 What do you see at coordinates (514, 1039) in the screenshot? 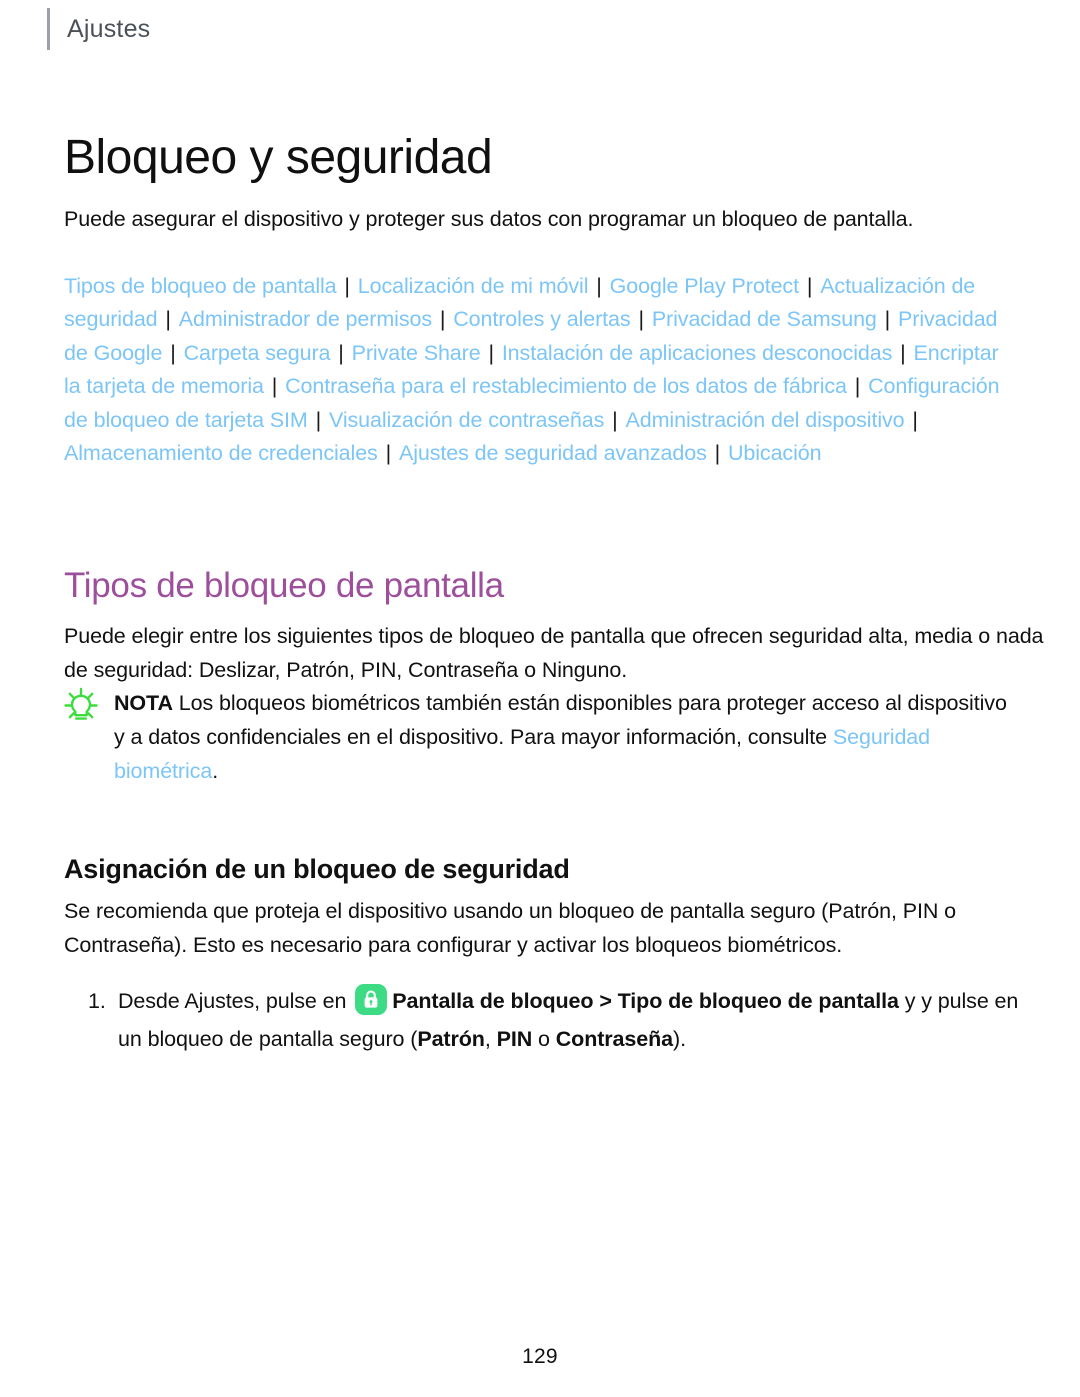
I see `step-bold-pin: PIN` at bounding box center [514, 1039].